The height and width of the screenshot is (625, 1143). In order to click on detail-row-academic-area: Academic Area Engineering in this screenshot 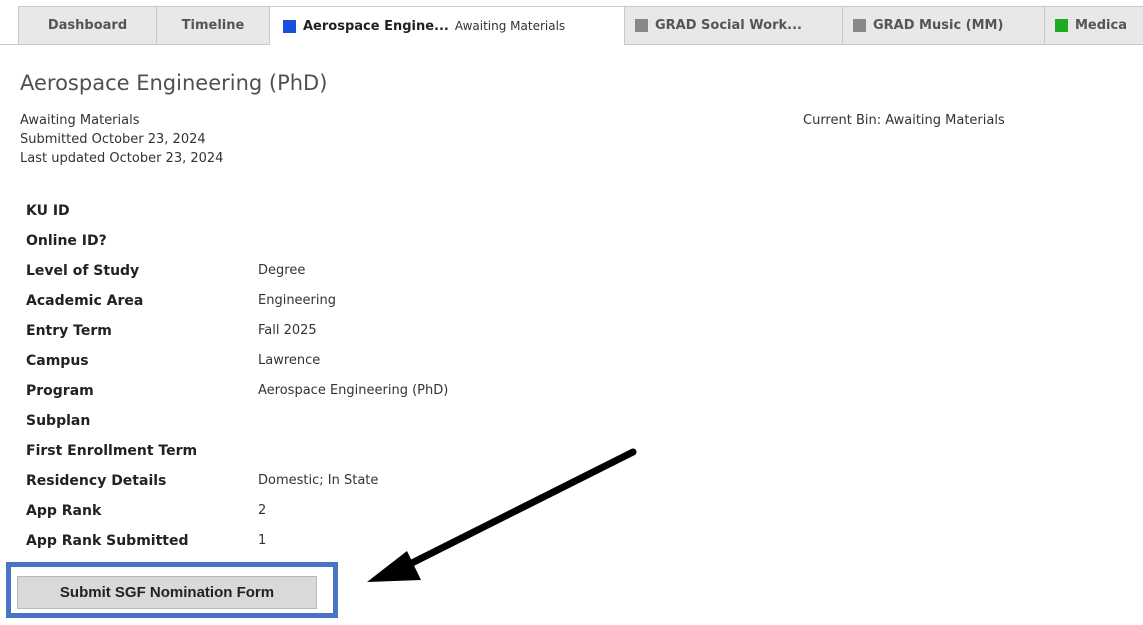, I will do `click(326, 301)`.